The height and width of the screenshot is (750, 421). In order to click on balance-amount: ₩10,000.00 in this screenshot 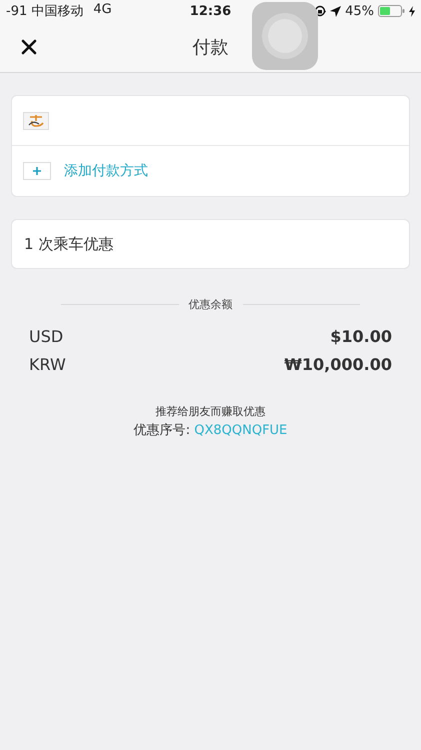, I will do `click(338, 364)`.